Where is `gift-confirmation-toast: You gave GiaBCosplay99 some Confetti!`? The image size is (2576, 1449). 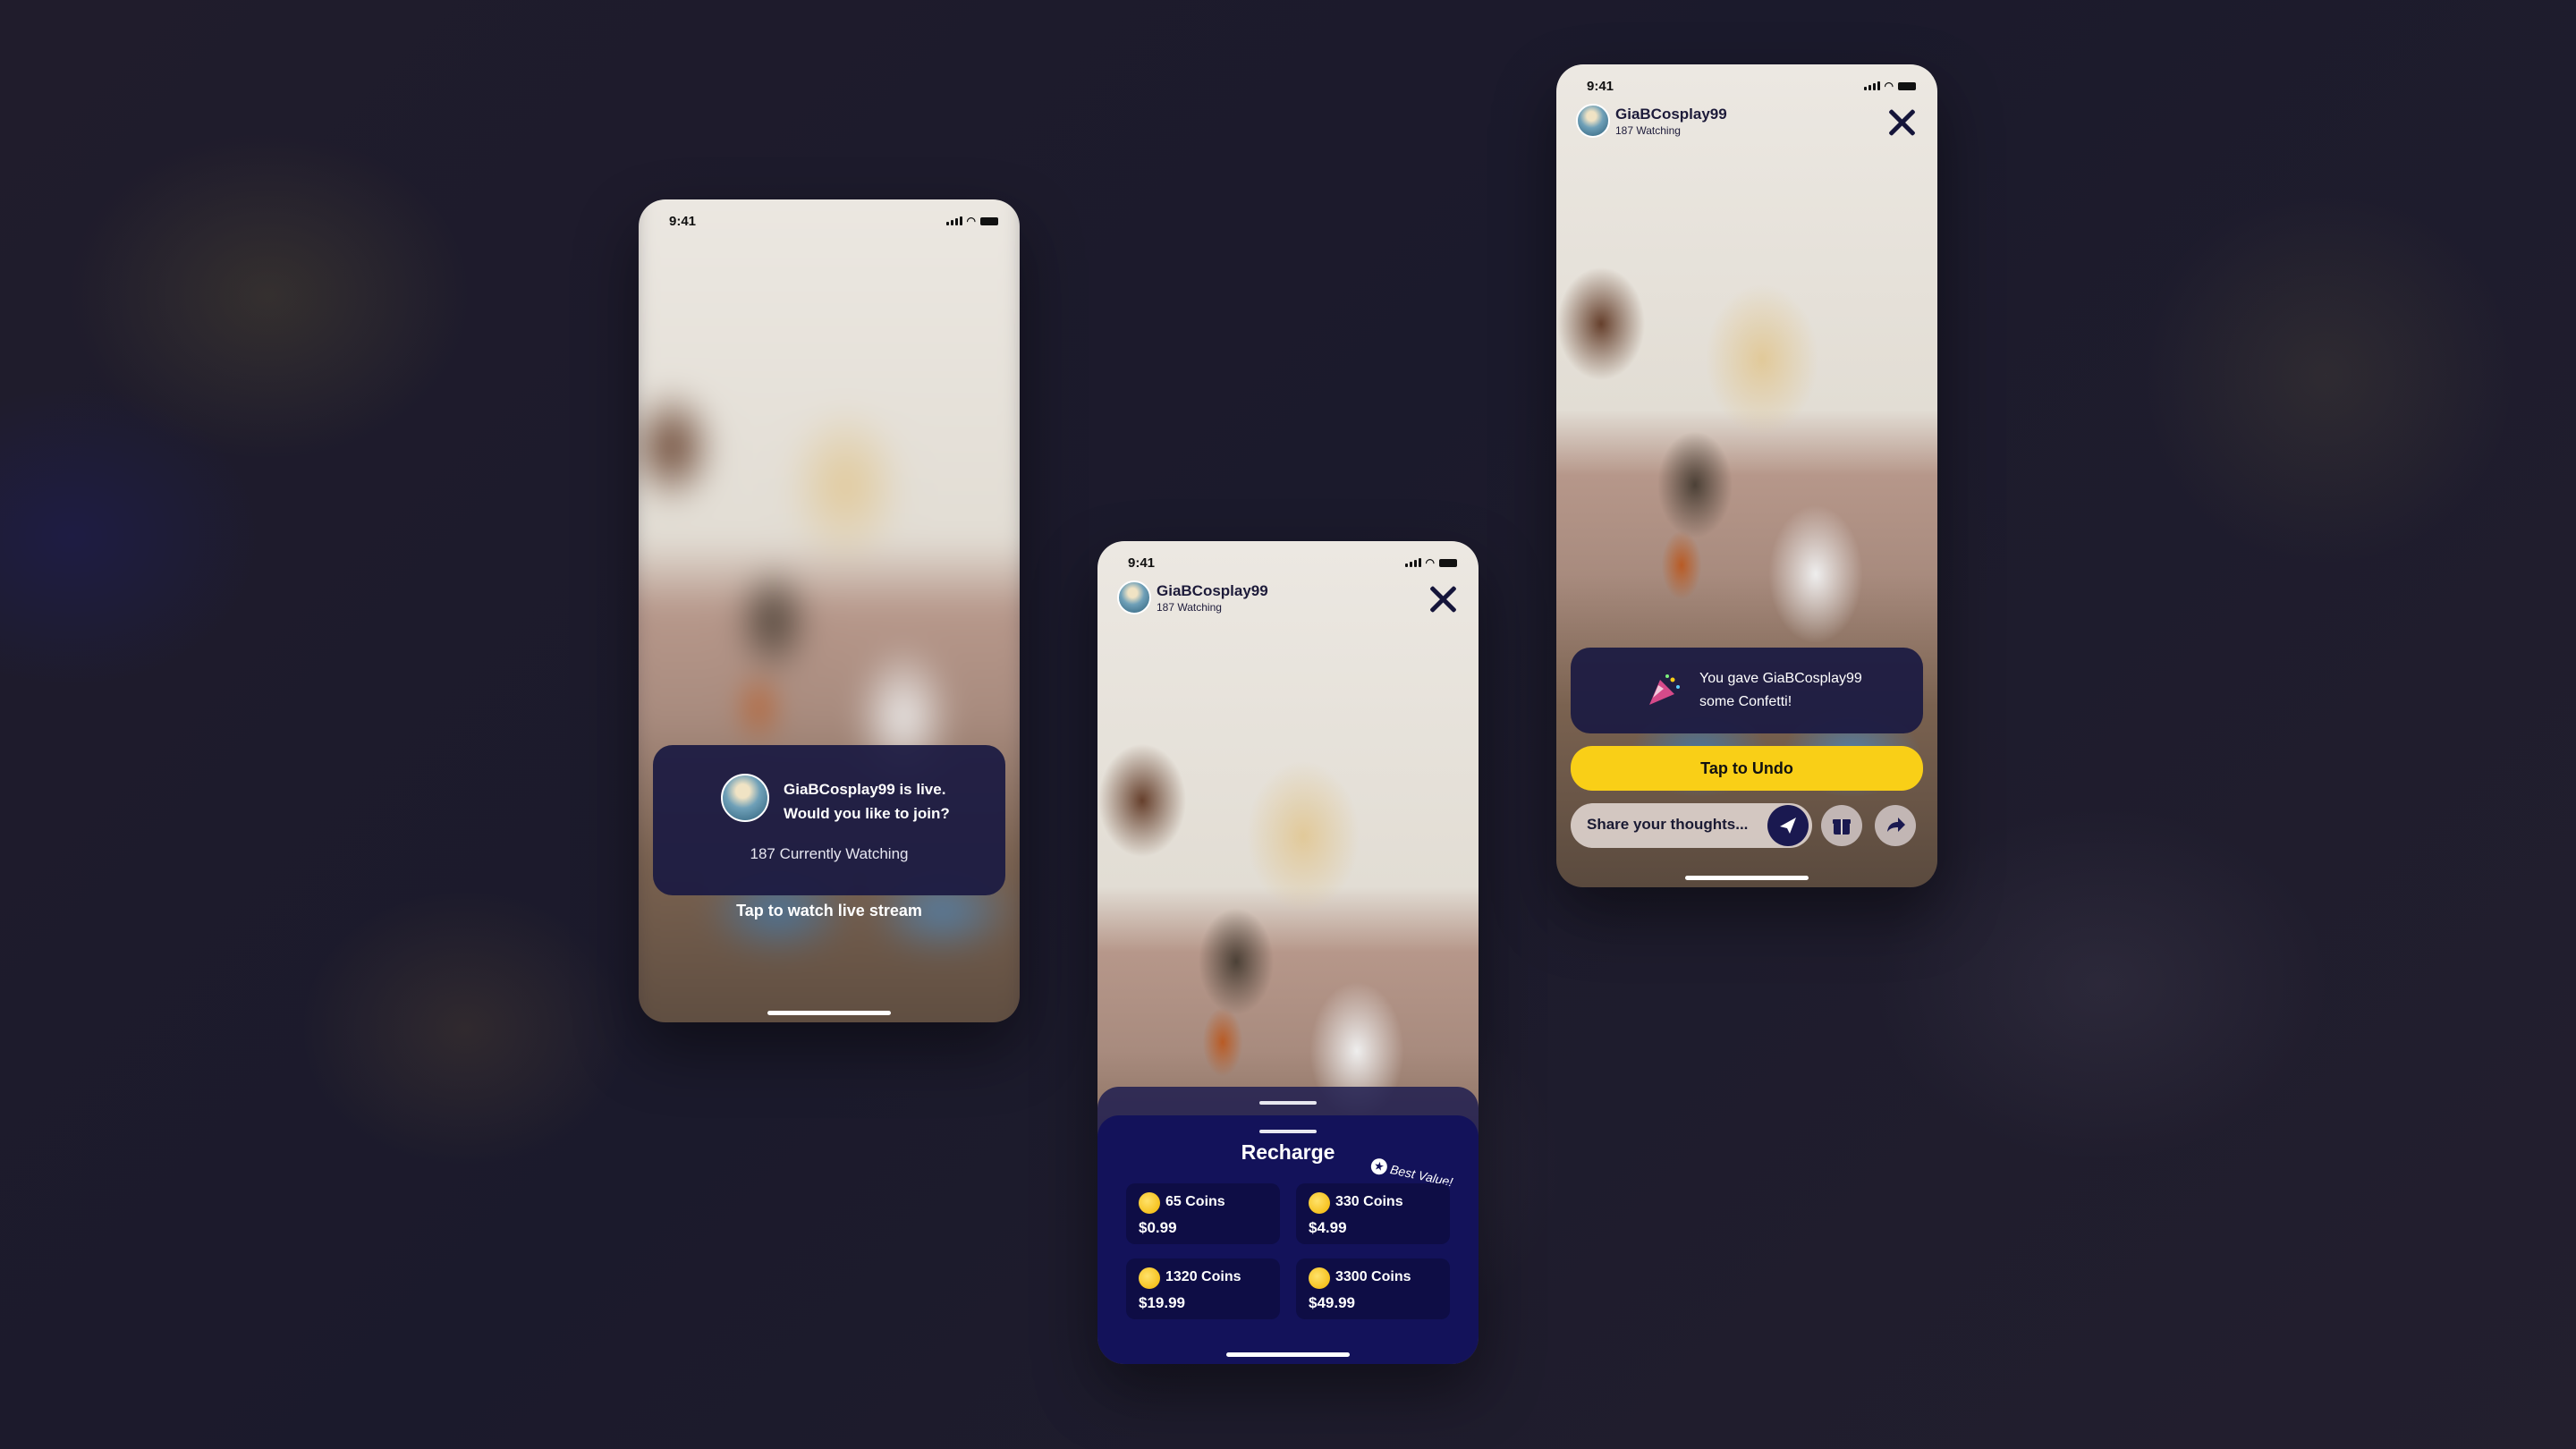
gift-confirmation-toast: You gave GiaBCosplay99 some Confetti! is located at coordinates (1747, 690).